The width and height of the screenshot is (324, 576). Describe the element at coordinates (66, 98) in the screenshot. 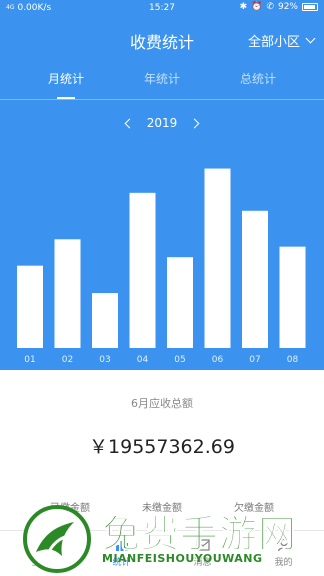

I see `active-tab-indicator` at that location.